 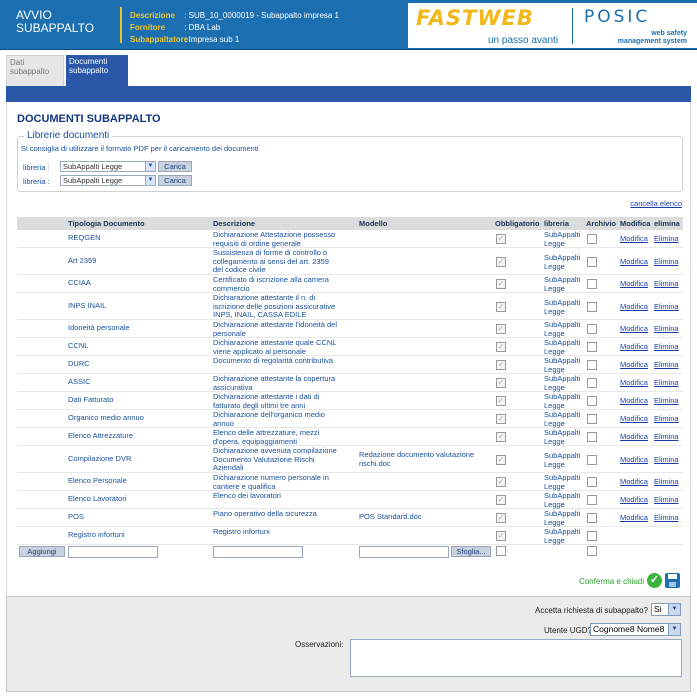 I want to click on cancel-list-link: cancella elenco, so click(x=656, y=203).